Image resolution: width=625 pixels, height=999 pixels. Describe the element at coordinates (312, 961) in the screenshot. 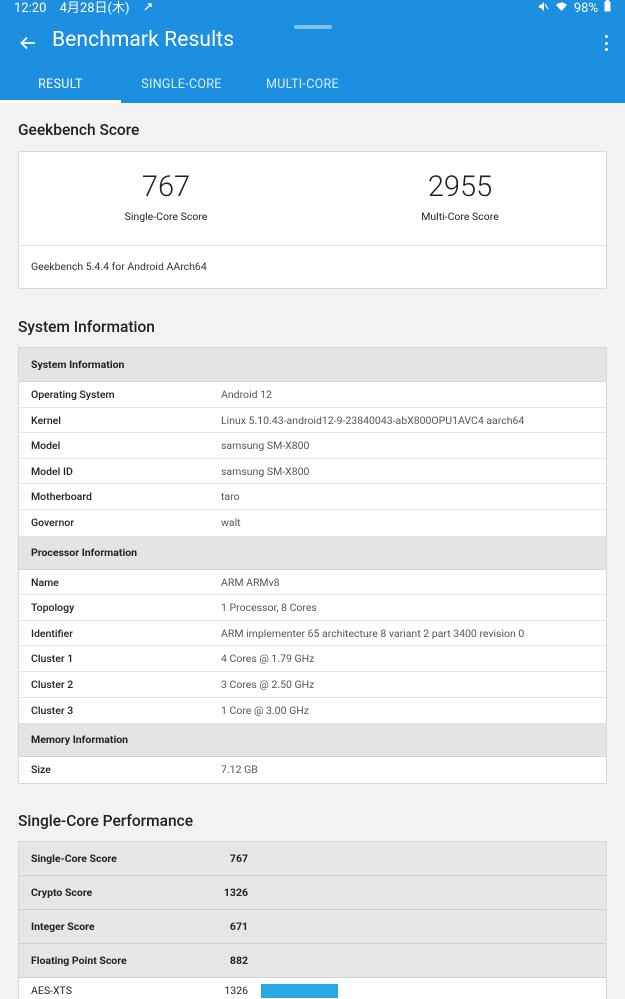

I see `perf-row: Floating Point Score 882` at that location.